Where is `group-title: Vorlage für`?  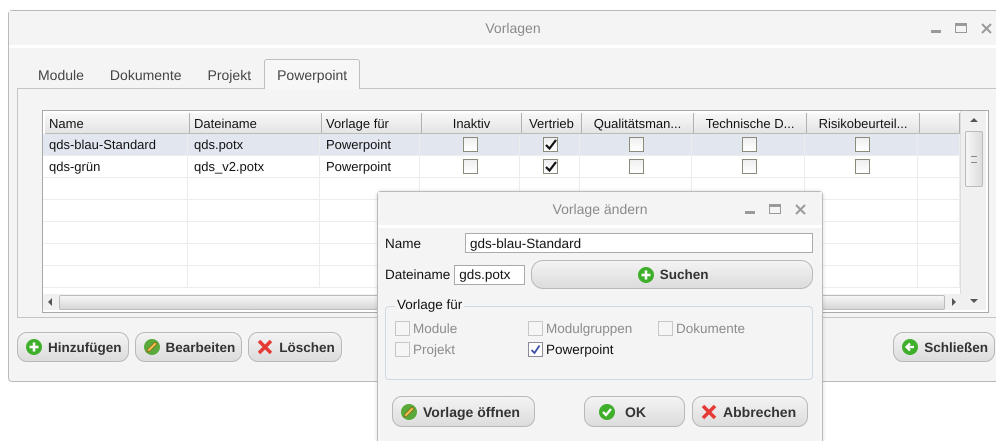 group-title: Vorlage für is located at coordinates (429, 304).